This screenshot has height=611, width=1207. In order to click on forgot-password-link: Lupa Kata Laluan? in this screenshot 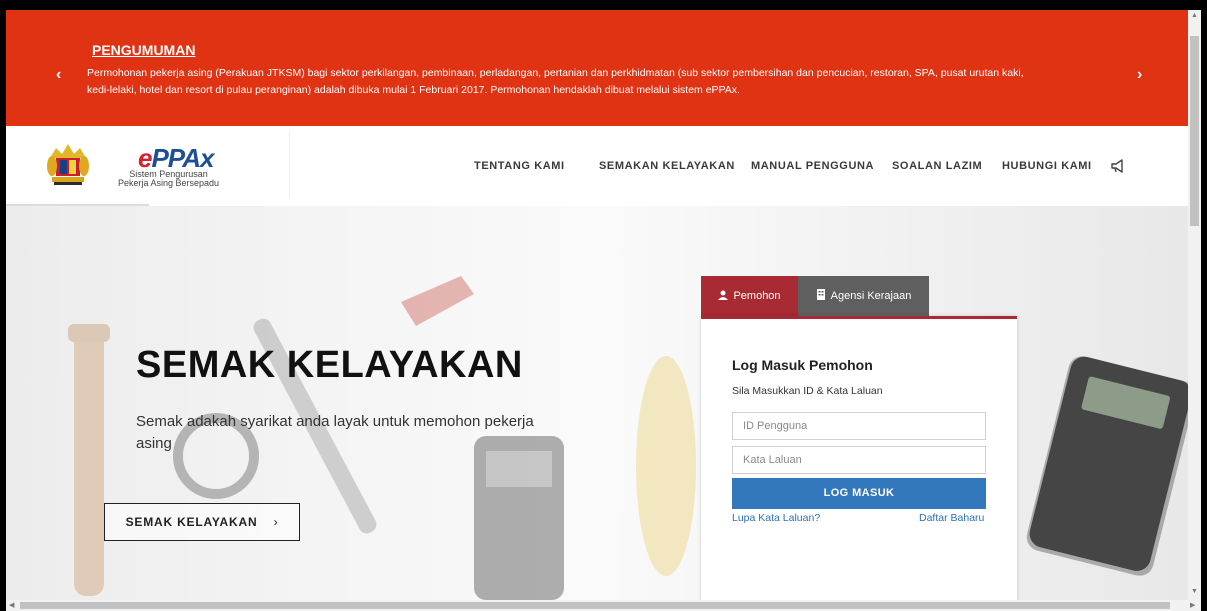, I will do `click(776, 518)`.